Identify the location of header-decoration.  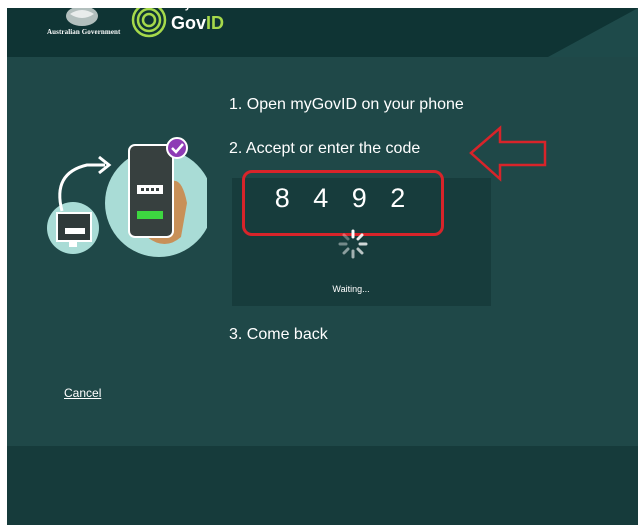
(593, 32).